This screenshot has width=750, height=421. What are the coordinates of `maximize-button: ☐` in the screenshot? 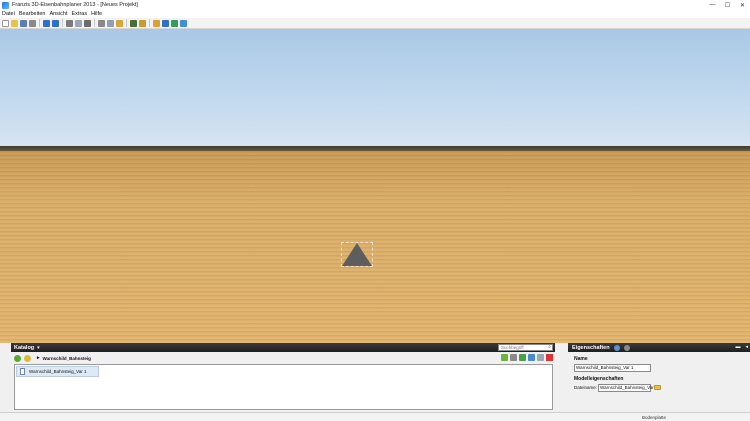 It's located at (727, 5).